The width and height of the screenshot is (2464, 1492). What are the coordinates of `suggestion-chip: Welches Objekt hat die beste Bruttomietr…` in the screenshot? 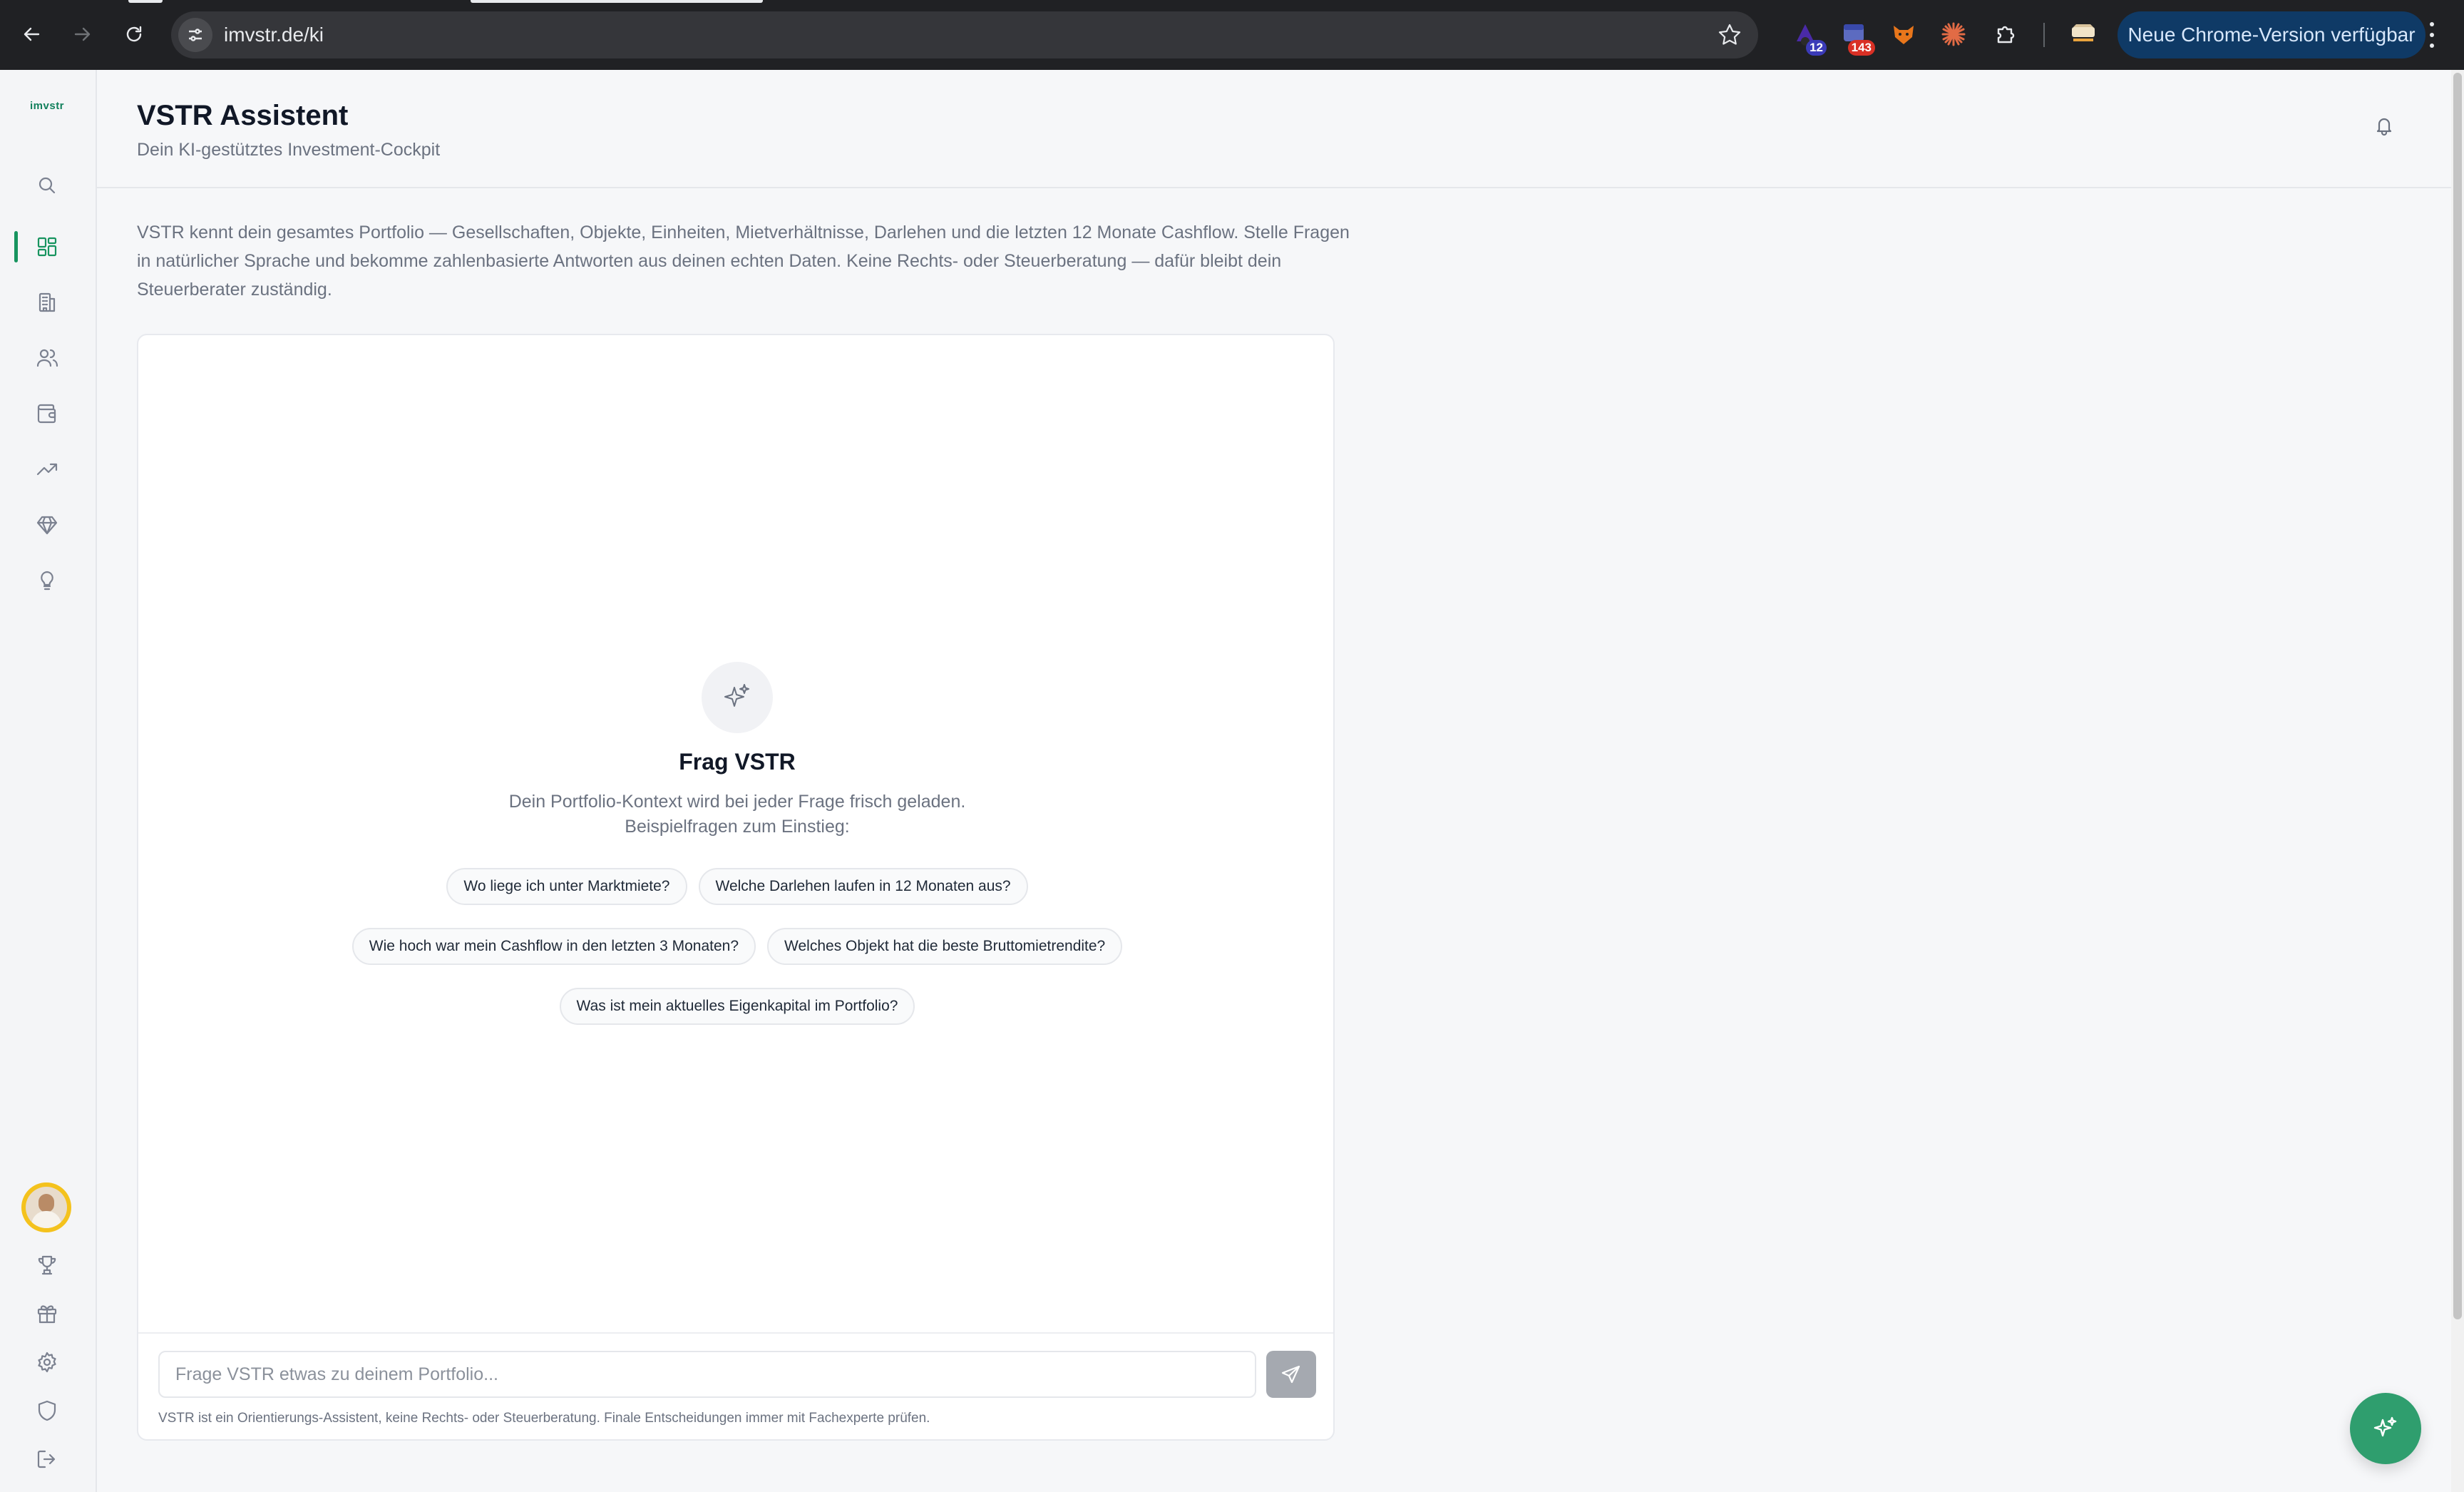 It's located at (945, 946).